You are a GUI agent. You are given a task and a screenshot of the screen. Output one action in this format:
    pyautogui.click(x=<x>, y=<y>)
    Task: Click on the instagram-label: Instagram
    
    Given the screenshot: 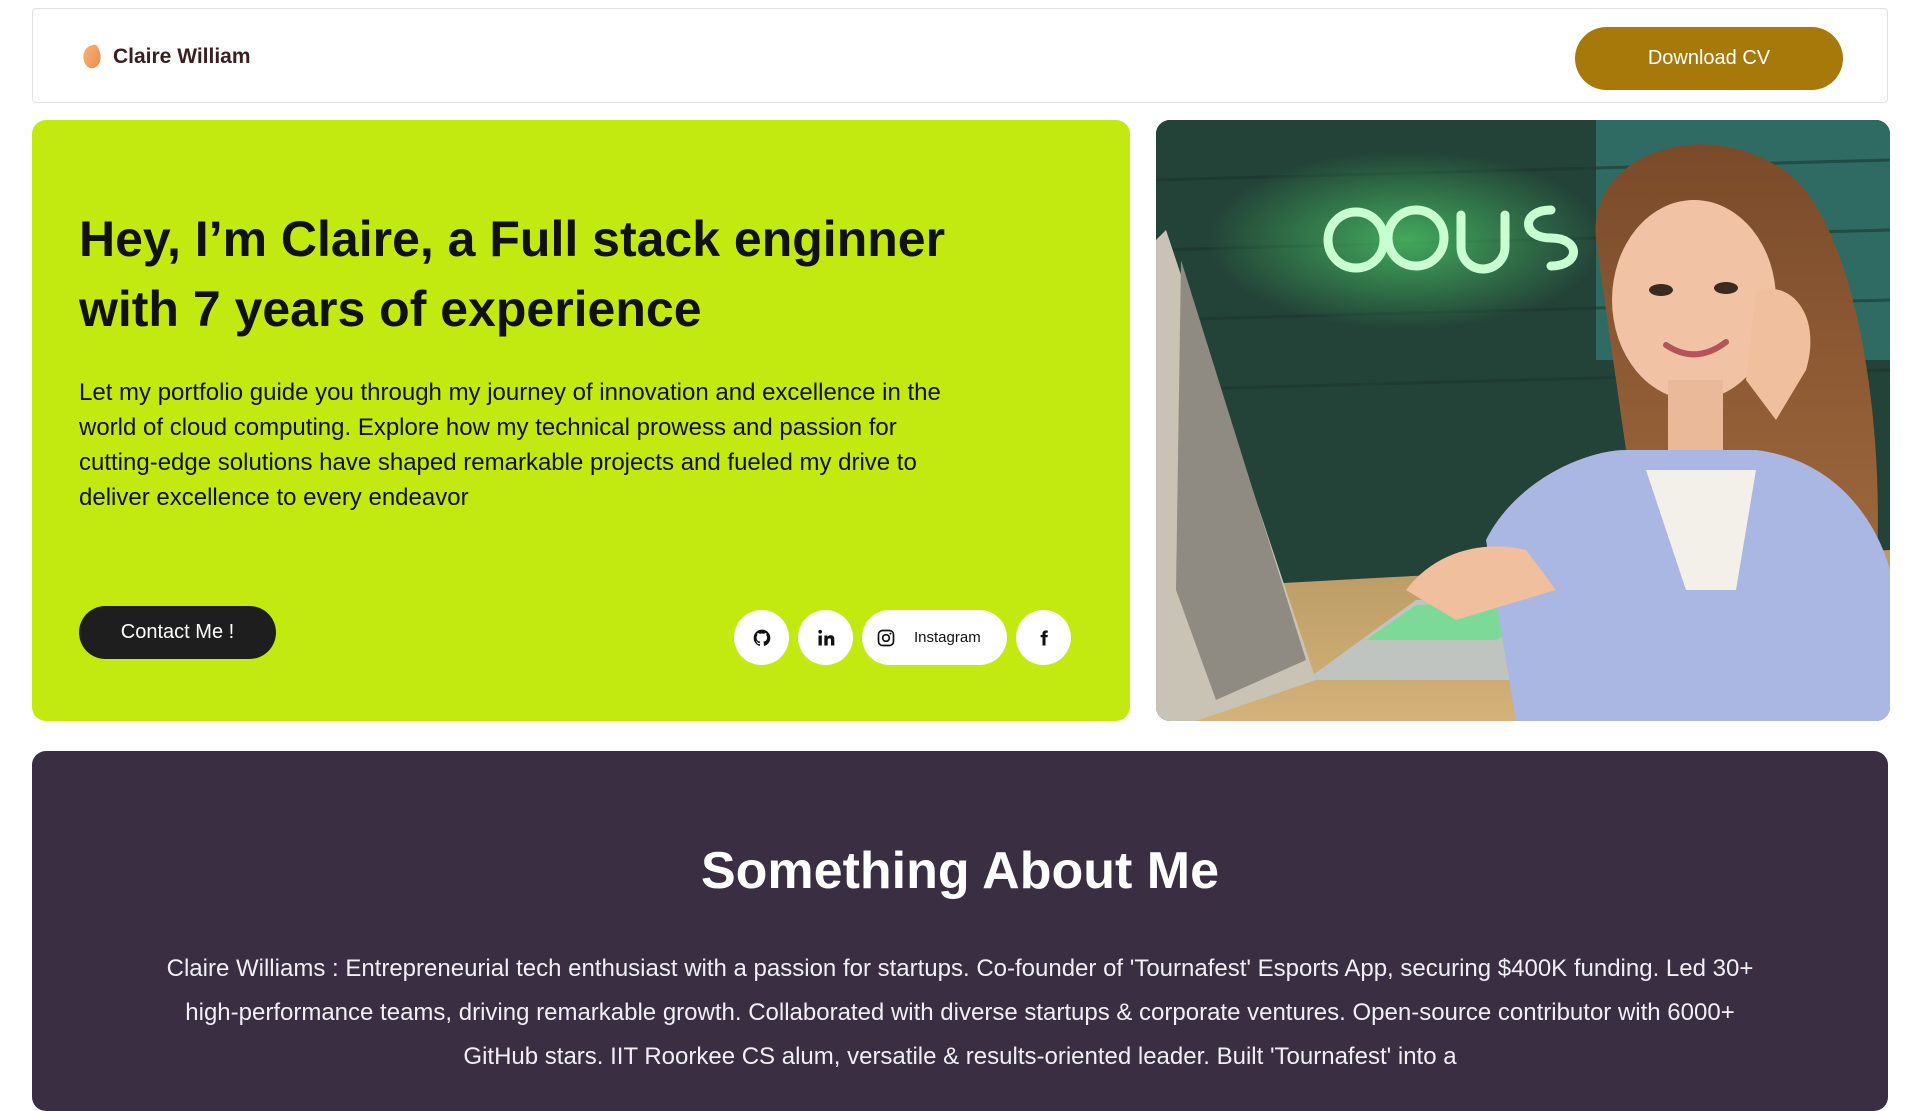 What is the action you would take?
    pyautogui.click(x=947, y=637)
    